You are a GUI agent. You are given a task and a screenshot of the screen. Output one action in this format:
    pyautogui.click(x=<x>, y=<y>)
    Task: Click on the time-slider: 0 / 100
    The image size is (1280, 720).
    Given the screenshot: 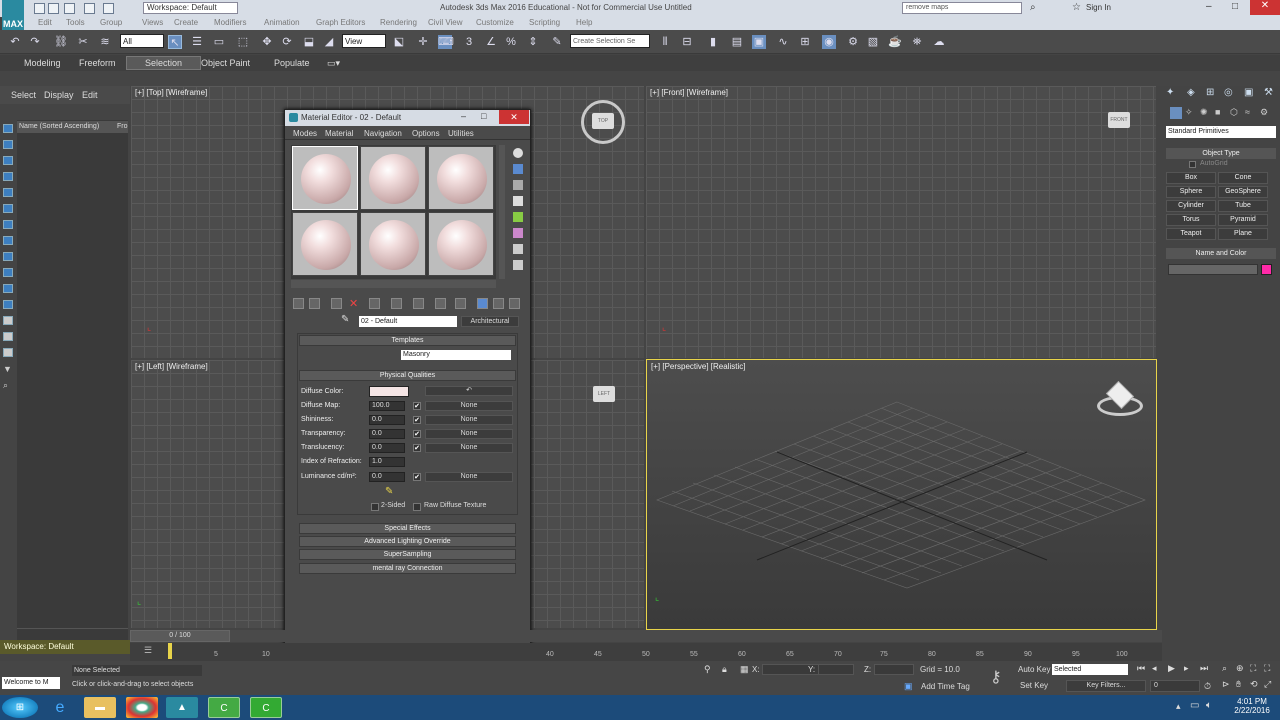 What is the action you would take?
    pyautogui.click(x=646, y=636)
    